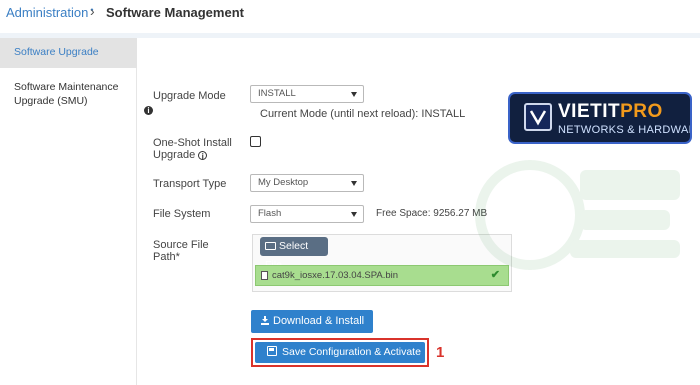  I want to click on transport-type-label: Transport Type, so click(190, 184).